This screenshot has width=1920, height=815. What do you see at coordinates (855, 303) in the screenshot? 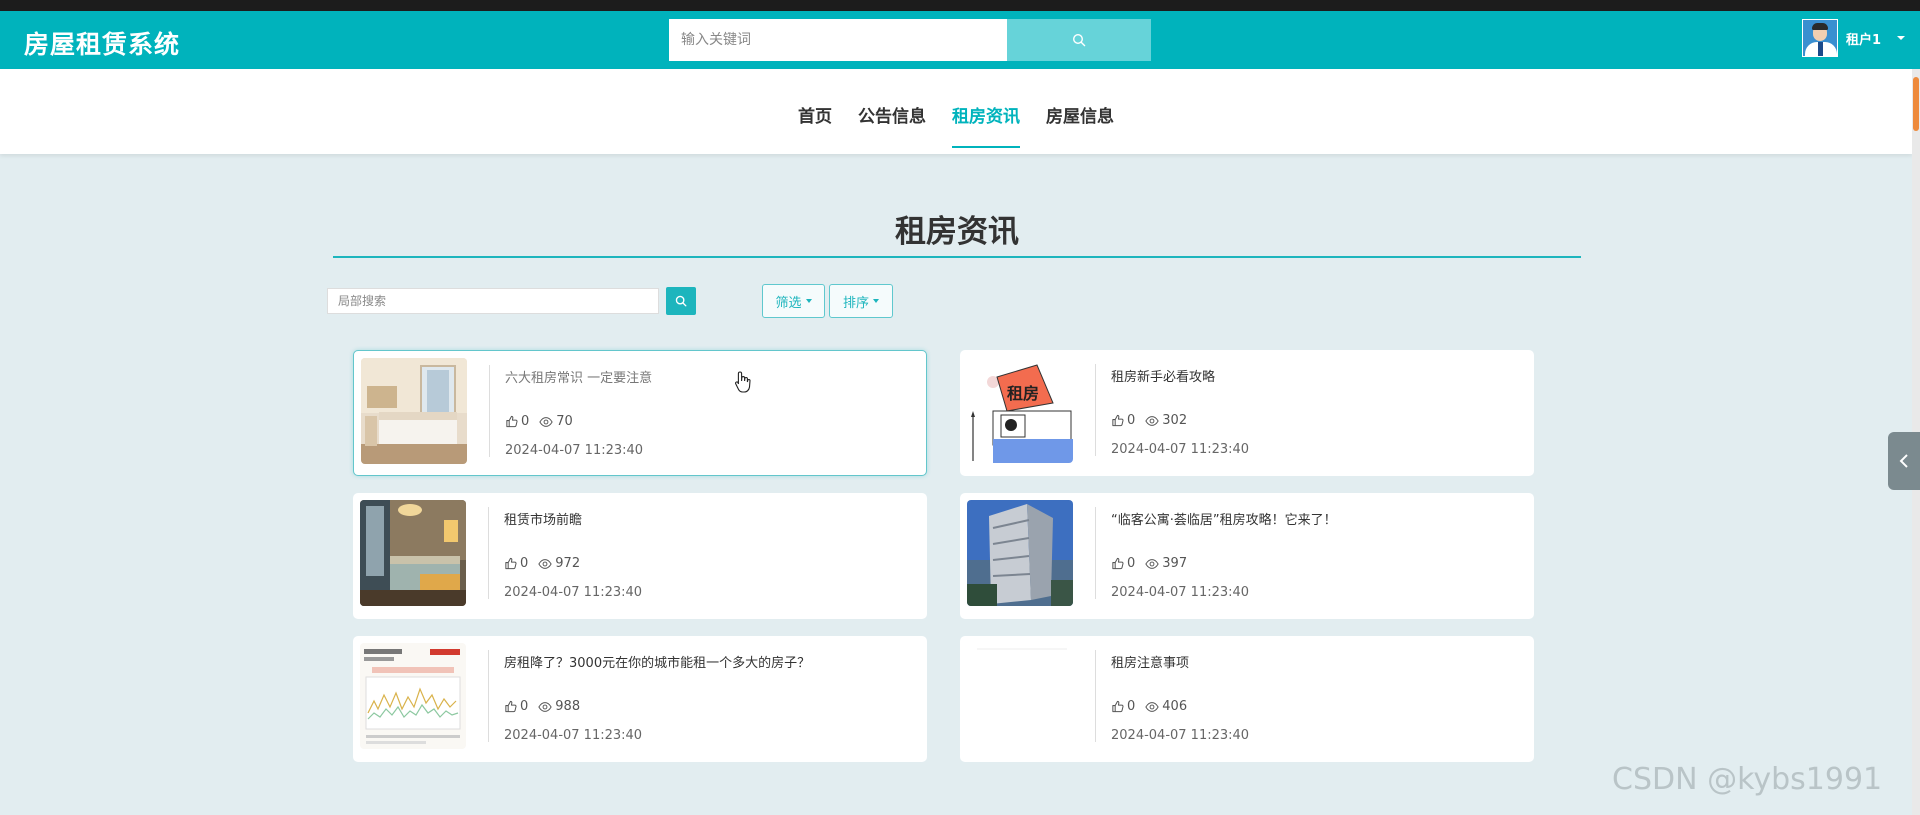
I see `sort-label: 排序` at bounding box center [855, 303].